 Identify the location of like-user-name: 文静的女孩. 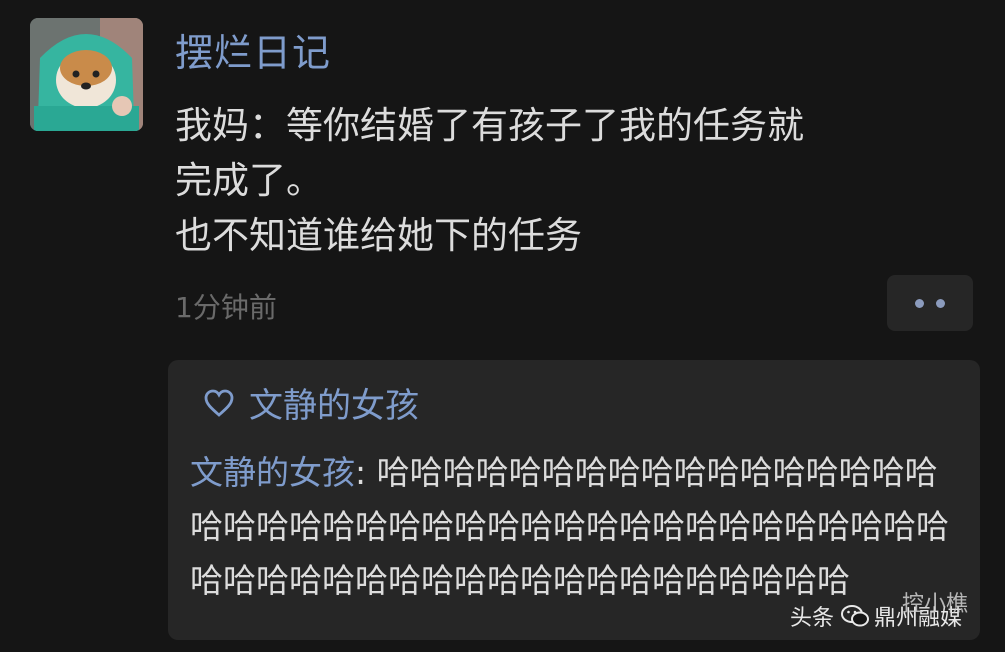
(334, 402).